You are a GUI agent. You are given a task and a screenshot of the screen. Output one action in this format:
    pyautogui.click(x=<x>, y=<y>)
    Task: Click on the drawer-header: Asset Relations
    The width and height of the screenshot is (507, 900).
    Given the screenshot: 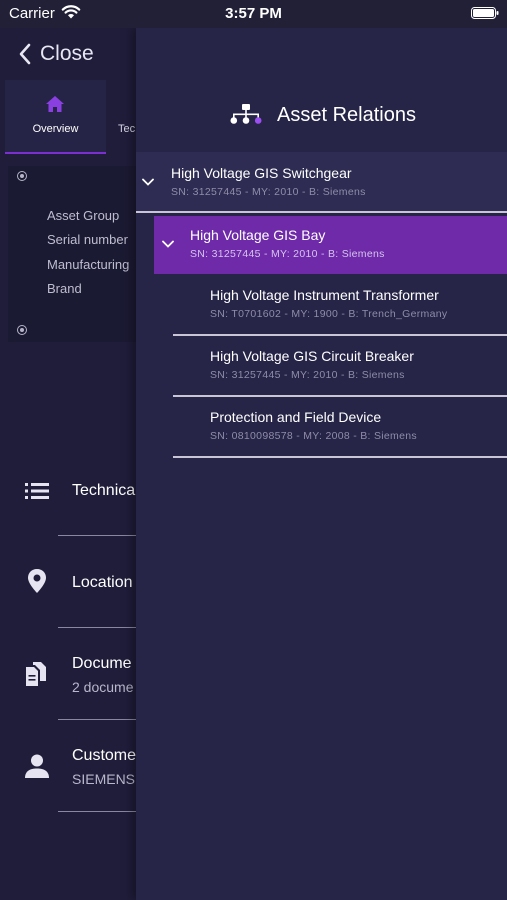 What is the action you would take?
    pyautogui.click(x=321, y=115)
    